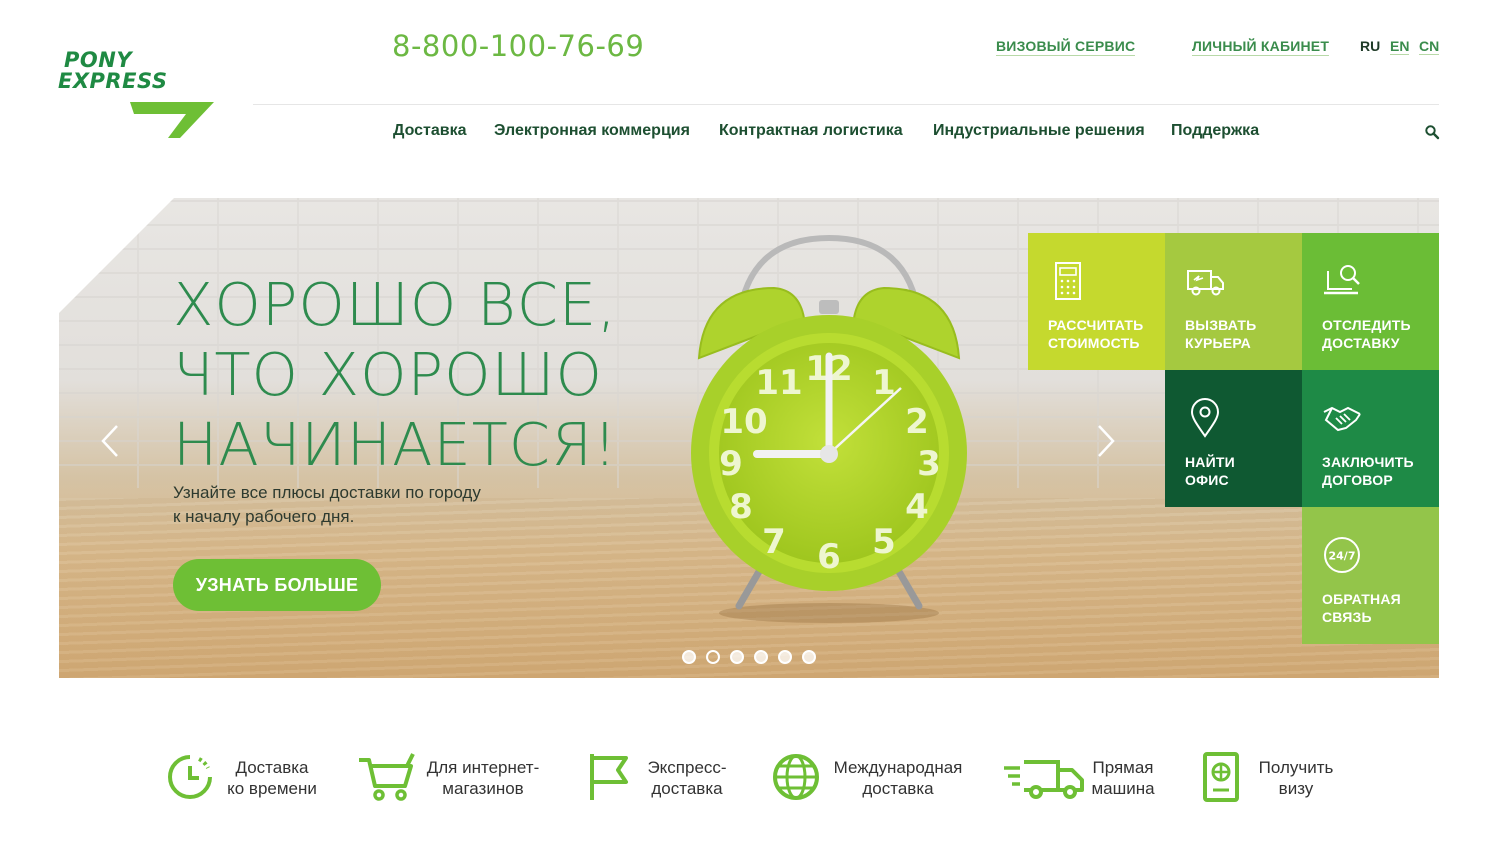 This screenshot has height=850, width=1500. Describe the element at coordinates (1296, 767) in the screenshot. I see `feature-label-line-1: Получить` at that location.